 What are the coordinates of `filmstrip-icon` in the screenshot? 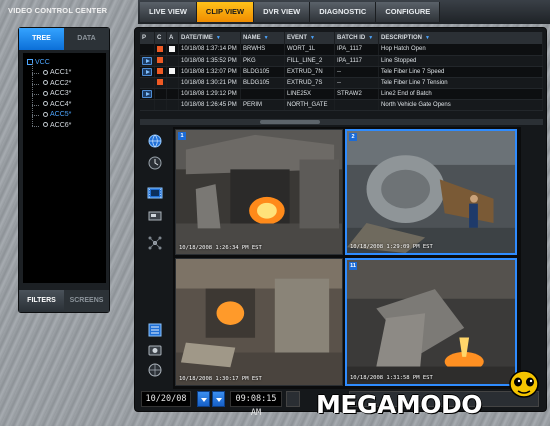 It's located at (155, 193).